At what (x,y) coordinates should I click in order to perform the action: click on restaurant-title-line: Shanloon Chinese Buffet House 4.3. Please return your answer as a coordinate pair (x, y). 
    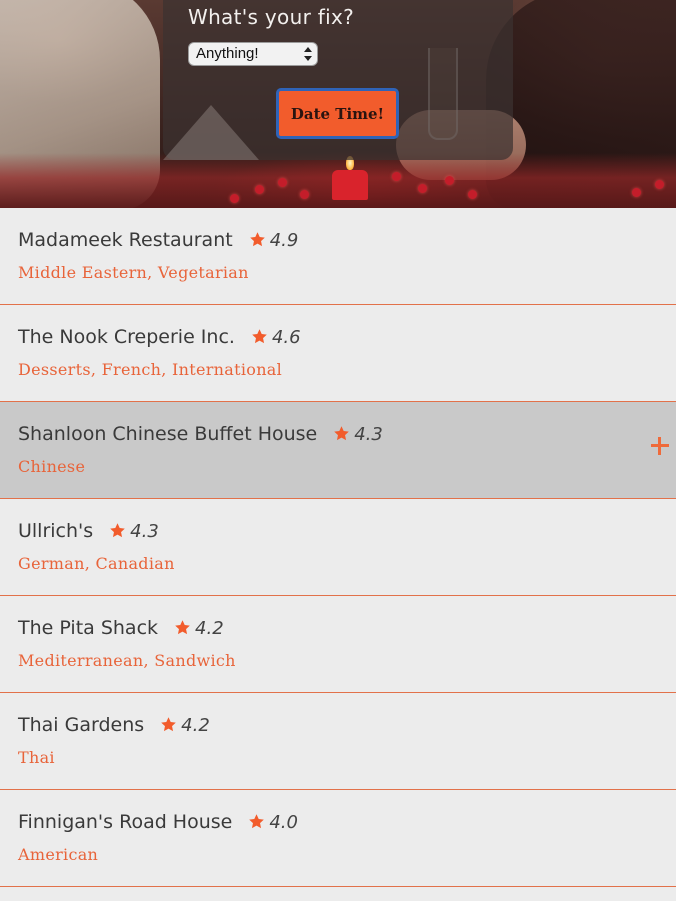
    Looking at the image, I should click on (200, 434).